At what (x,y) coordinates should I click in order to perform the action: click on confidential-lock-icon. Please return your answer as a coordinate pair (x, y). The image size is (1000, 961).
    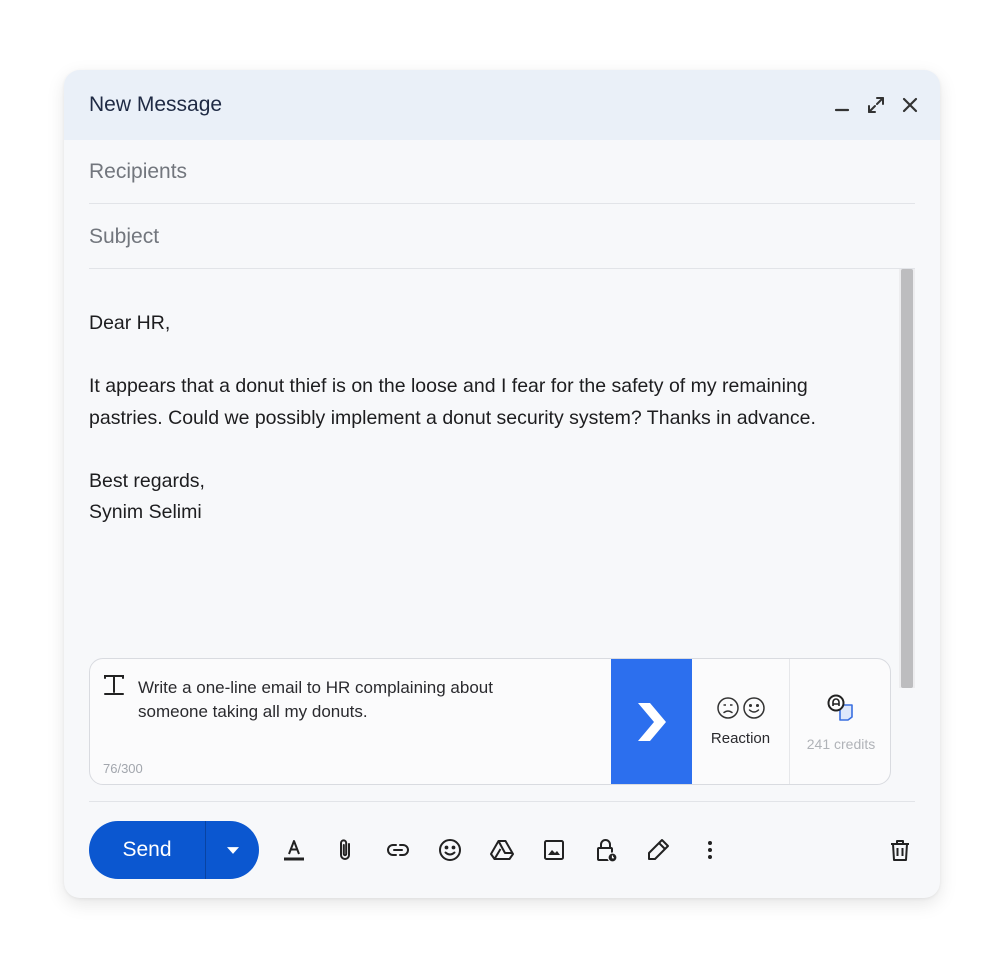
    Looking at the image, I should click on (606, 850).